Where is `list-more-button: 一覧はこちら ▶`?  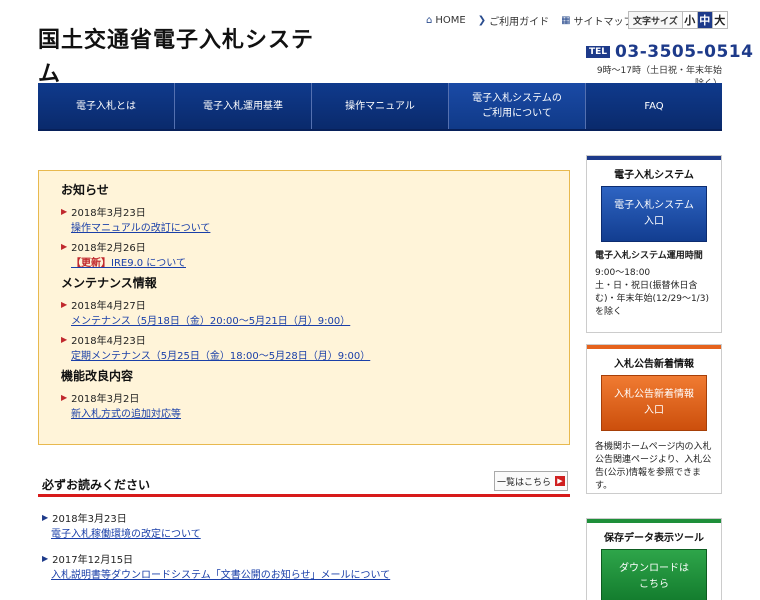
list-more-button: 一覧はこちら ▶ is located at coordinates (531, 481).